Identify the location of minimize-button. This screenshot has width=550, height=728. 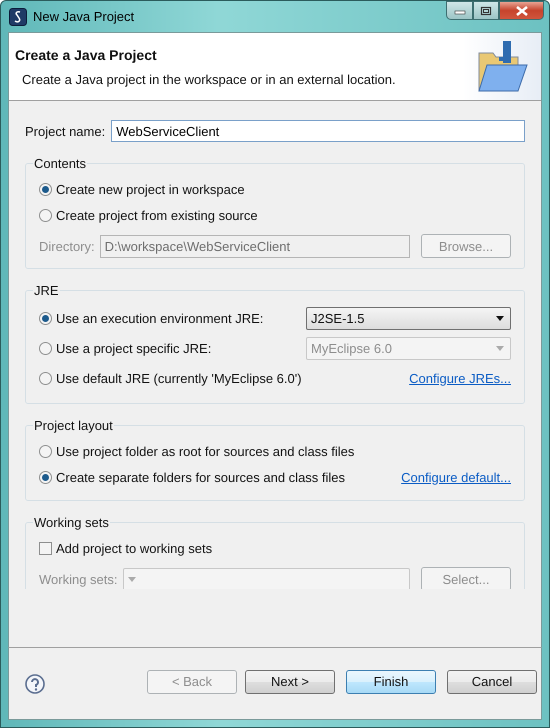
(459, 10).